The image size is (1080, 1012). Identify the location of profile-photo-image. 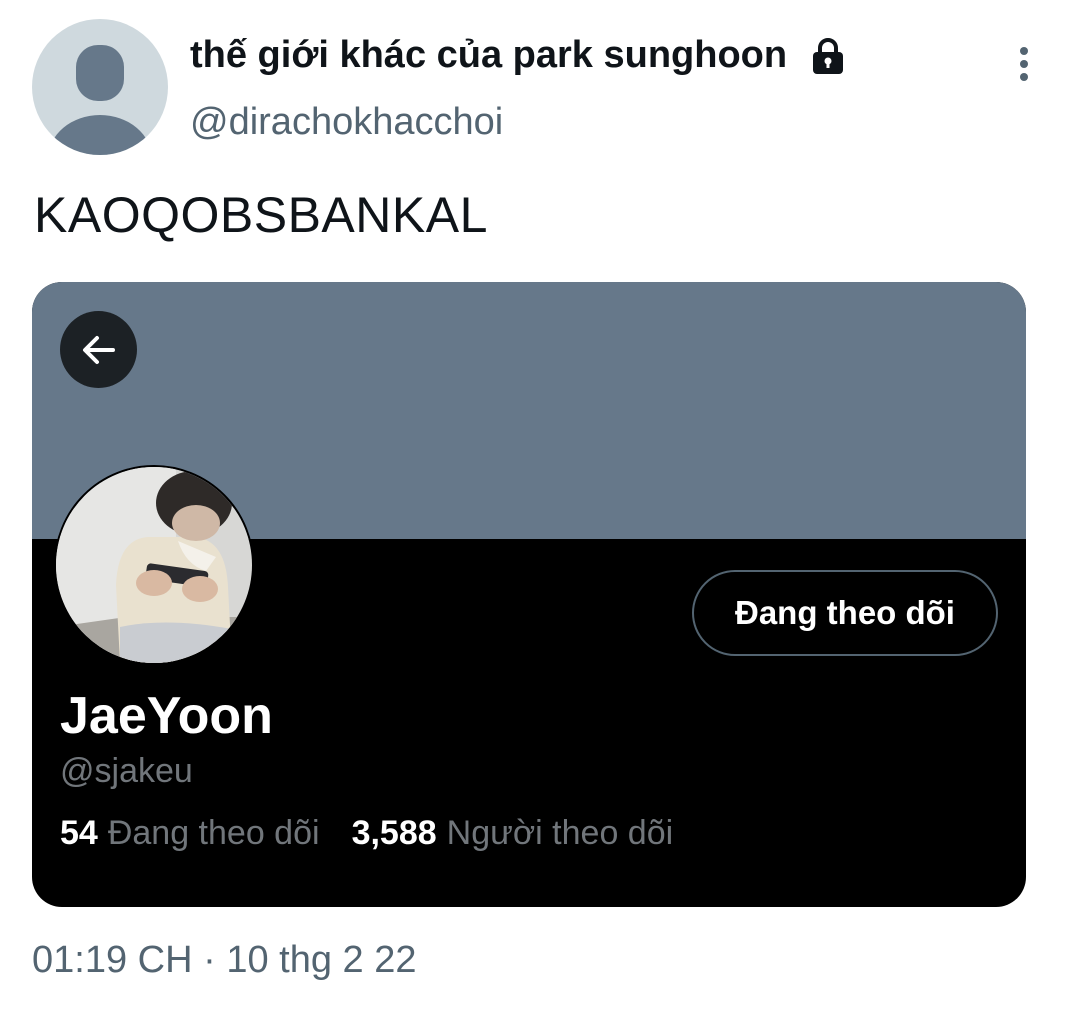
(154, 565).